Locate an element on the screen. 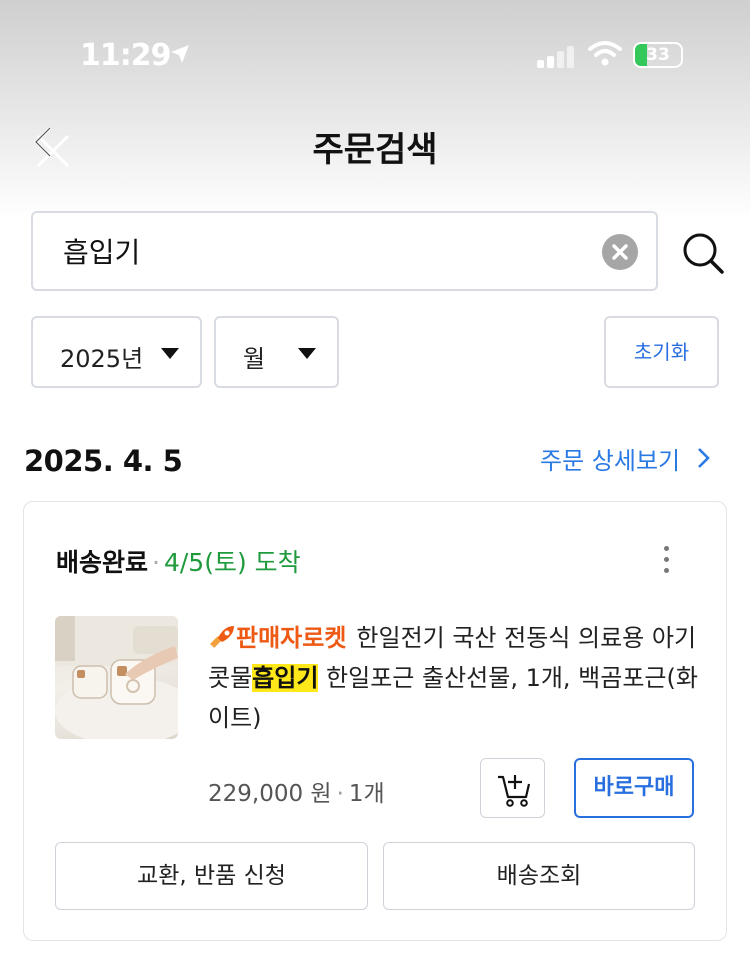 The width and height of the screenshot is (750, 967). status-label: 배송완료 is located at coordinates (102, 562).